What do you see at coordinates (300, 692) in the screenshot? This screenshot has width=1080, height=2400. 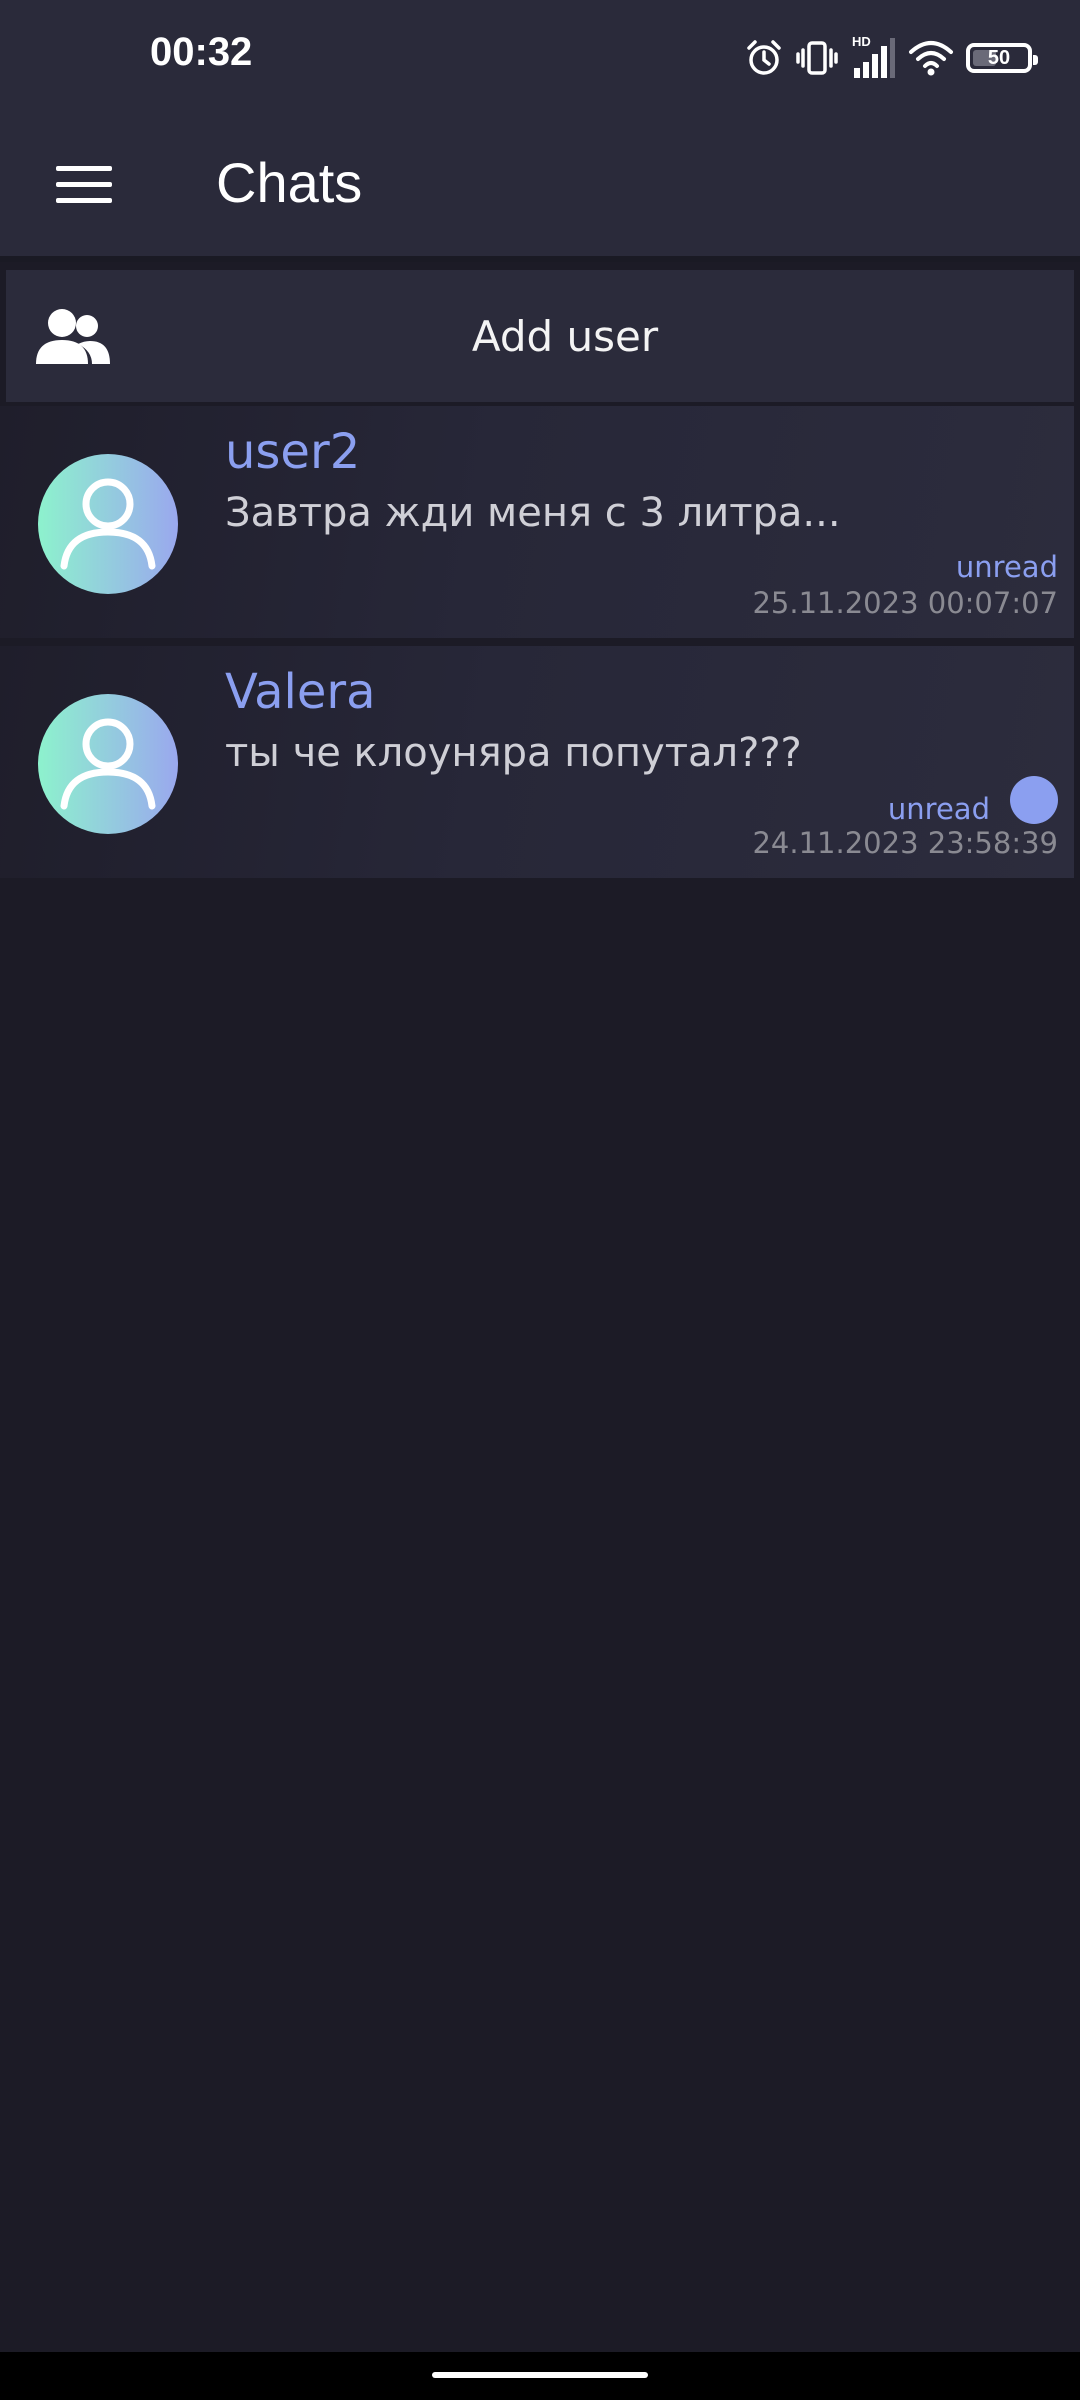 I see `chat-name: Valera` at bounding box center [300, 692].